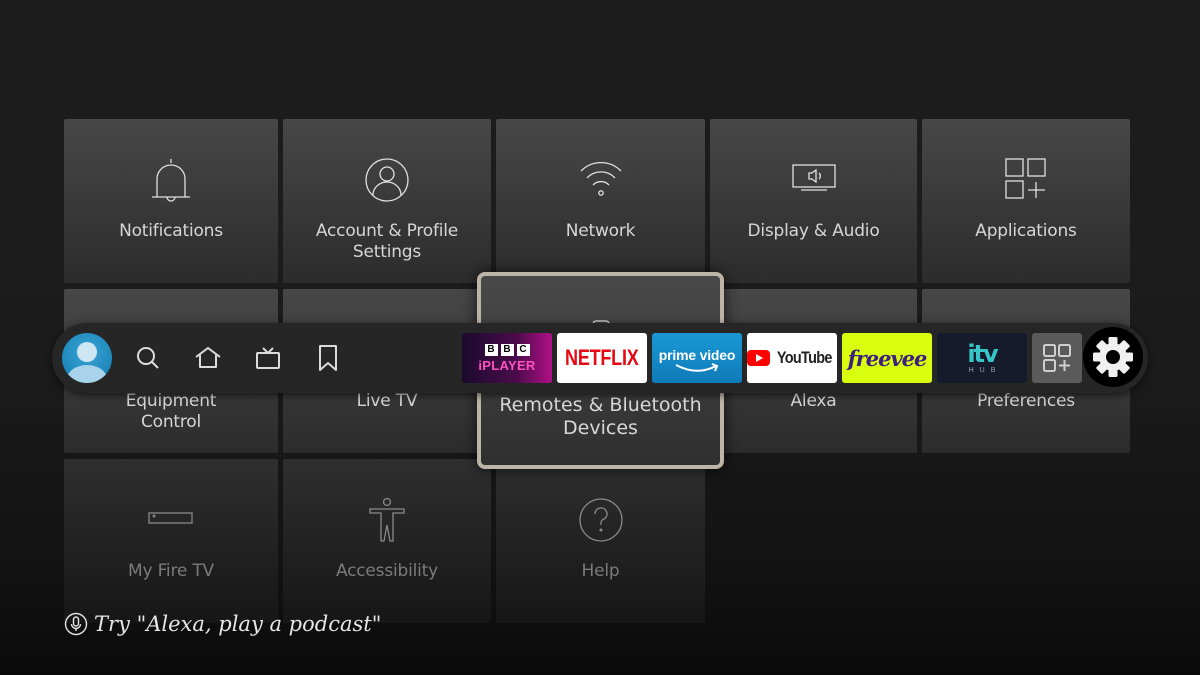 Image resolution: width=1200 pixels, height=675 pixels. I want to click on microphone-icon, so click(76, 624).